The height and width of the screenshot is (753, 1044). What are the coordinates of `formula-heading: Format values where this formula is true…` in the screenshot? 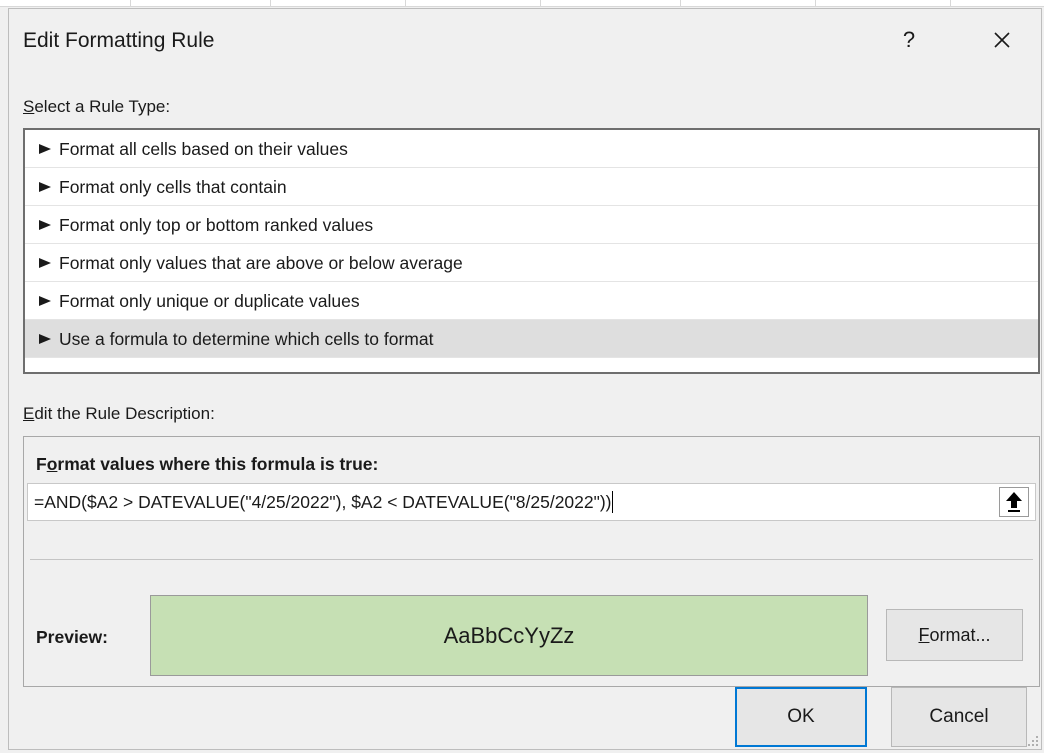 It's located at (207, 464).